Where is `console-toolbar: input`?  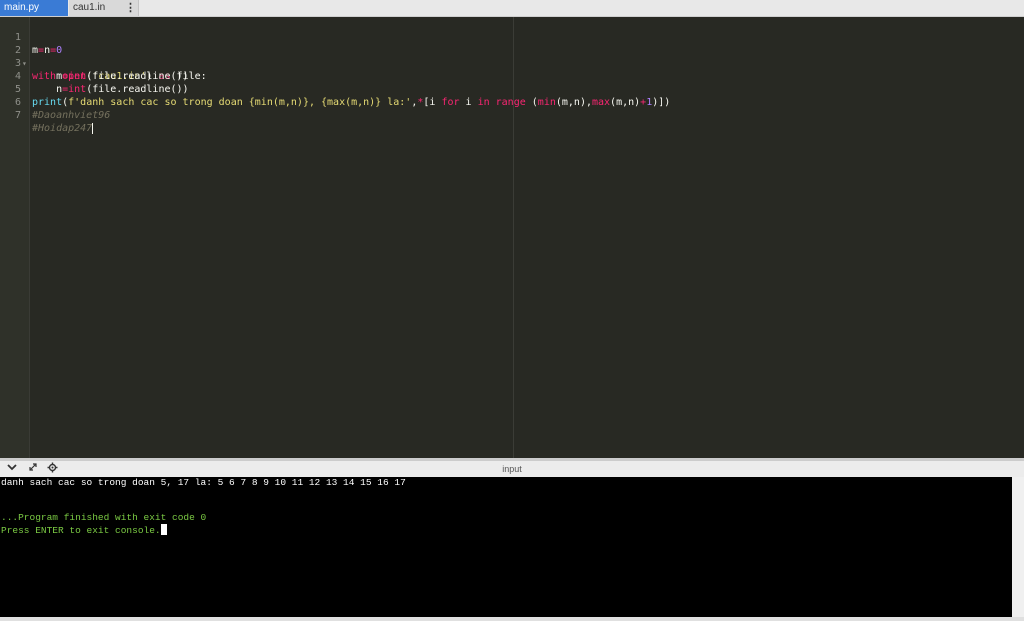 console-toolbar: input is located at coordinates (512, 469).